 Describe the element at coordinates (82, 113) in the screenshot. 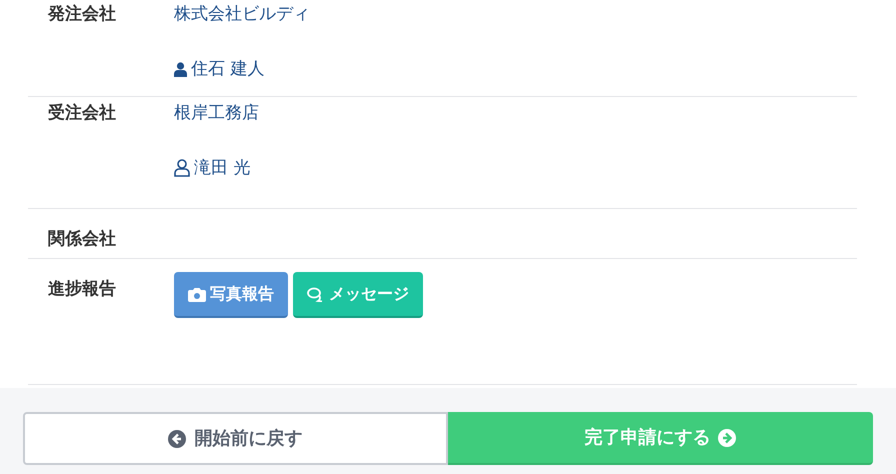

I see `field-label: 受注会社` at that location.